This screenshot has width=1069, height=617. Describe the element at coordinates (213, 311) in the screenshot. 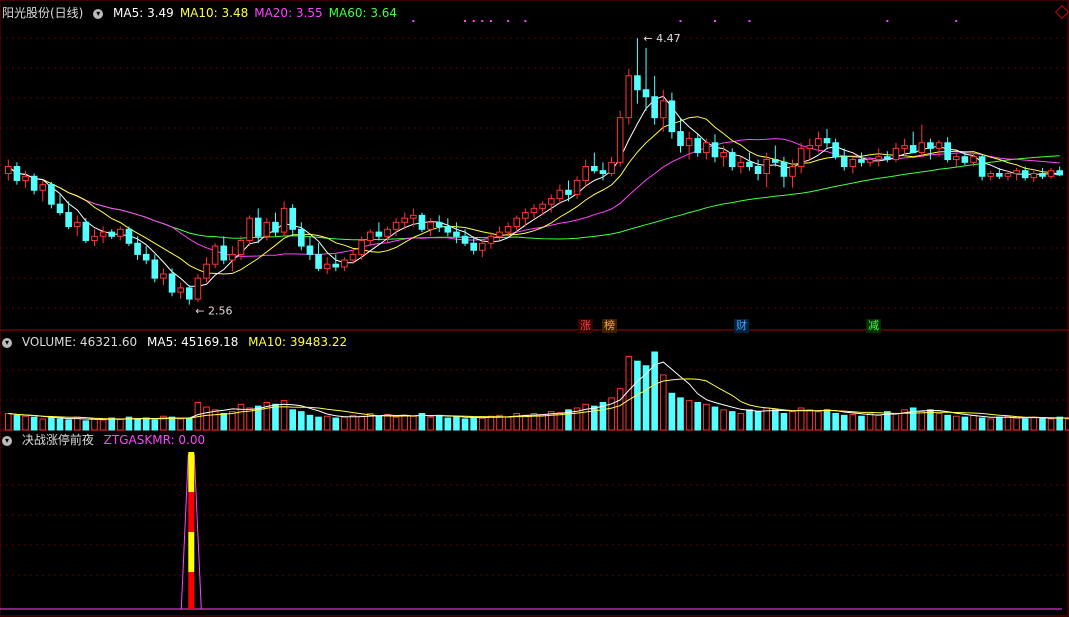

I see `low-price-label: ← 2.56` at that location.